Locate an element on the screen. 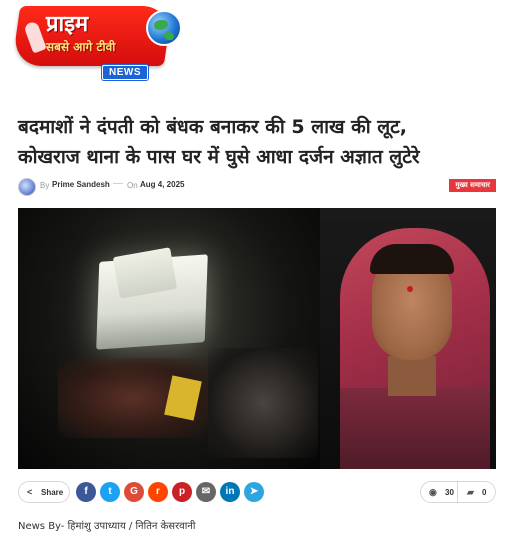  linkedin-icon: in is located at coordinates (230, 492).